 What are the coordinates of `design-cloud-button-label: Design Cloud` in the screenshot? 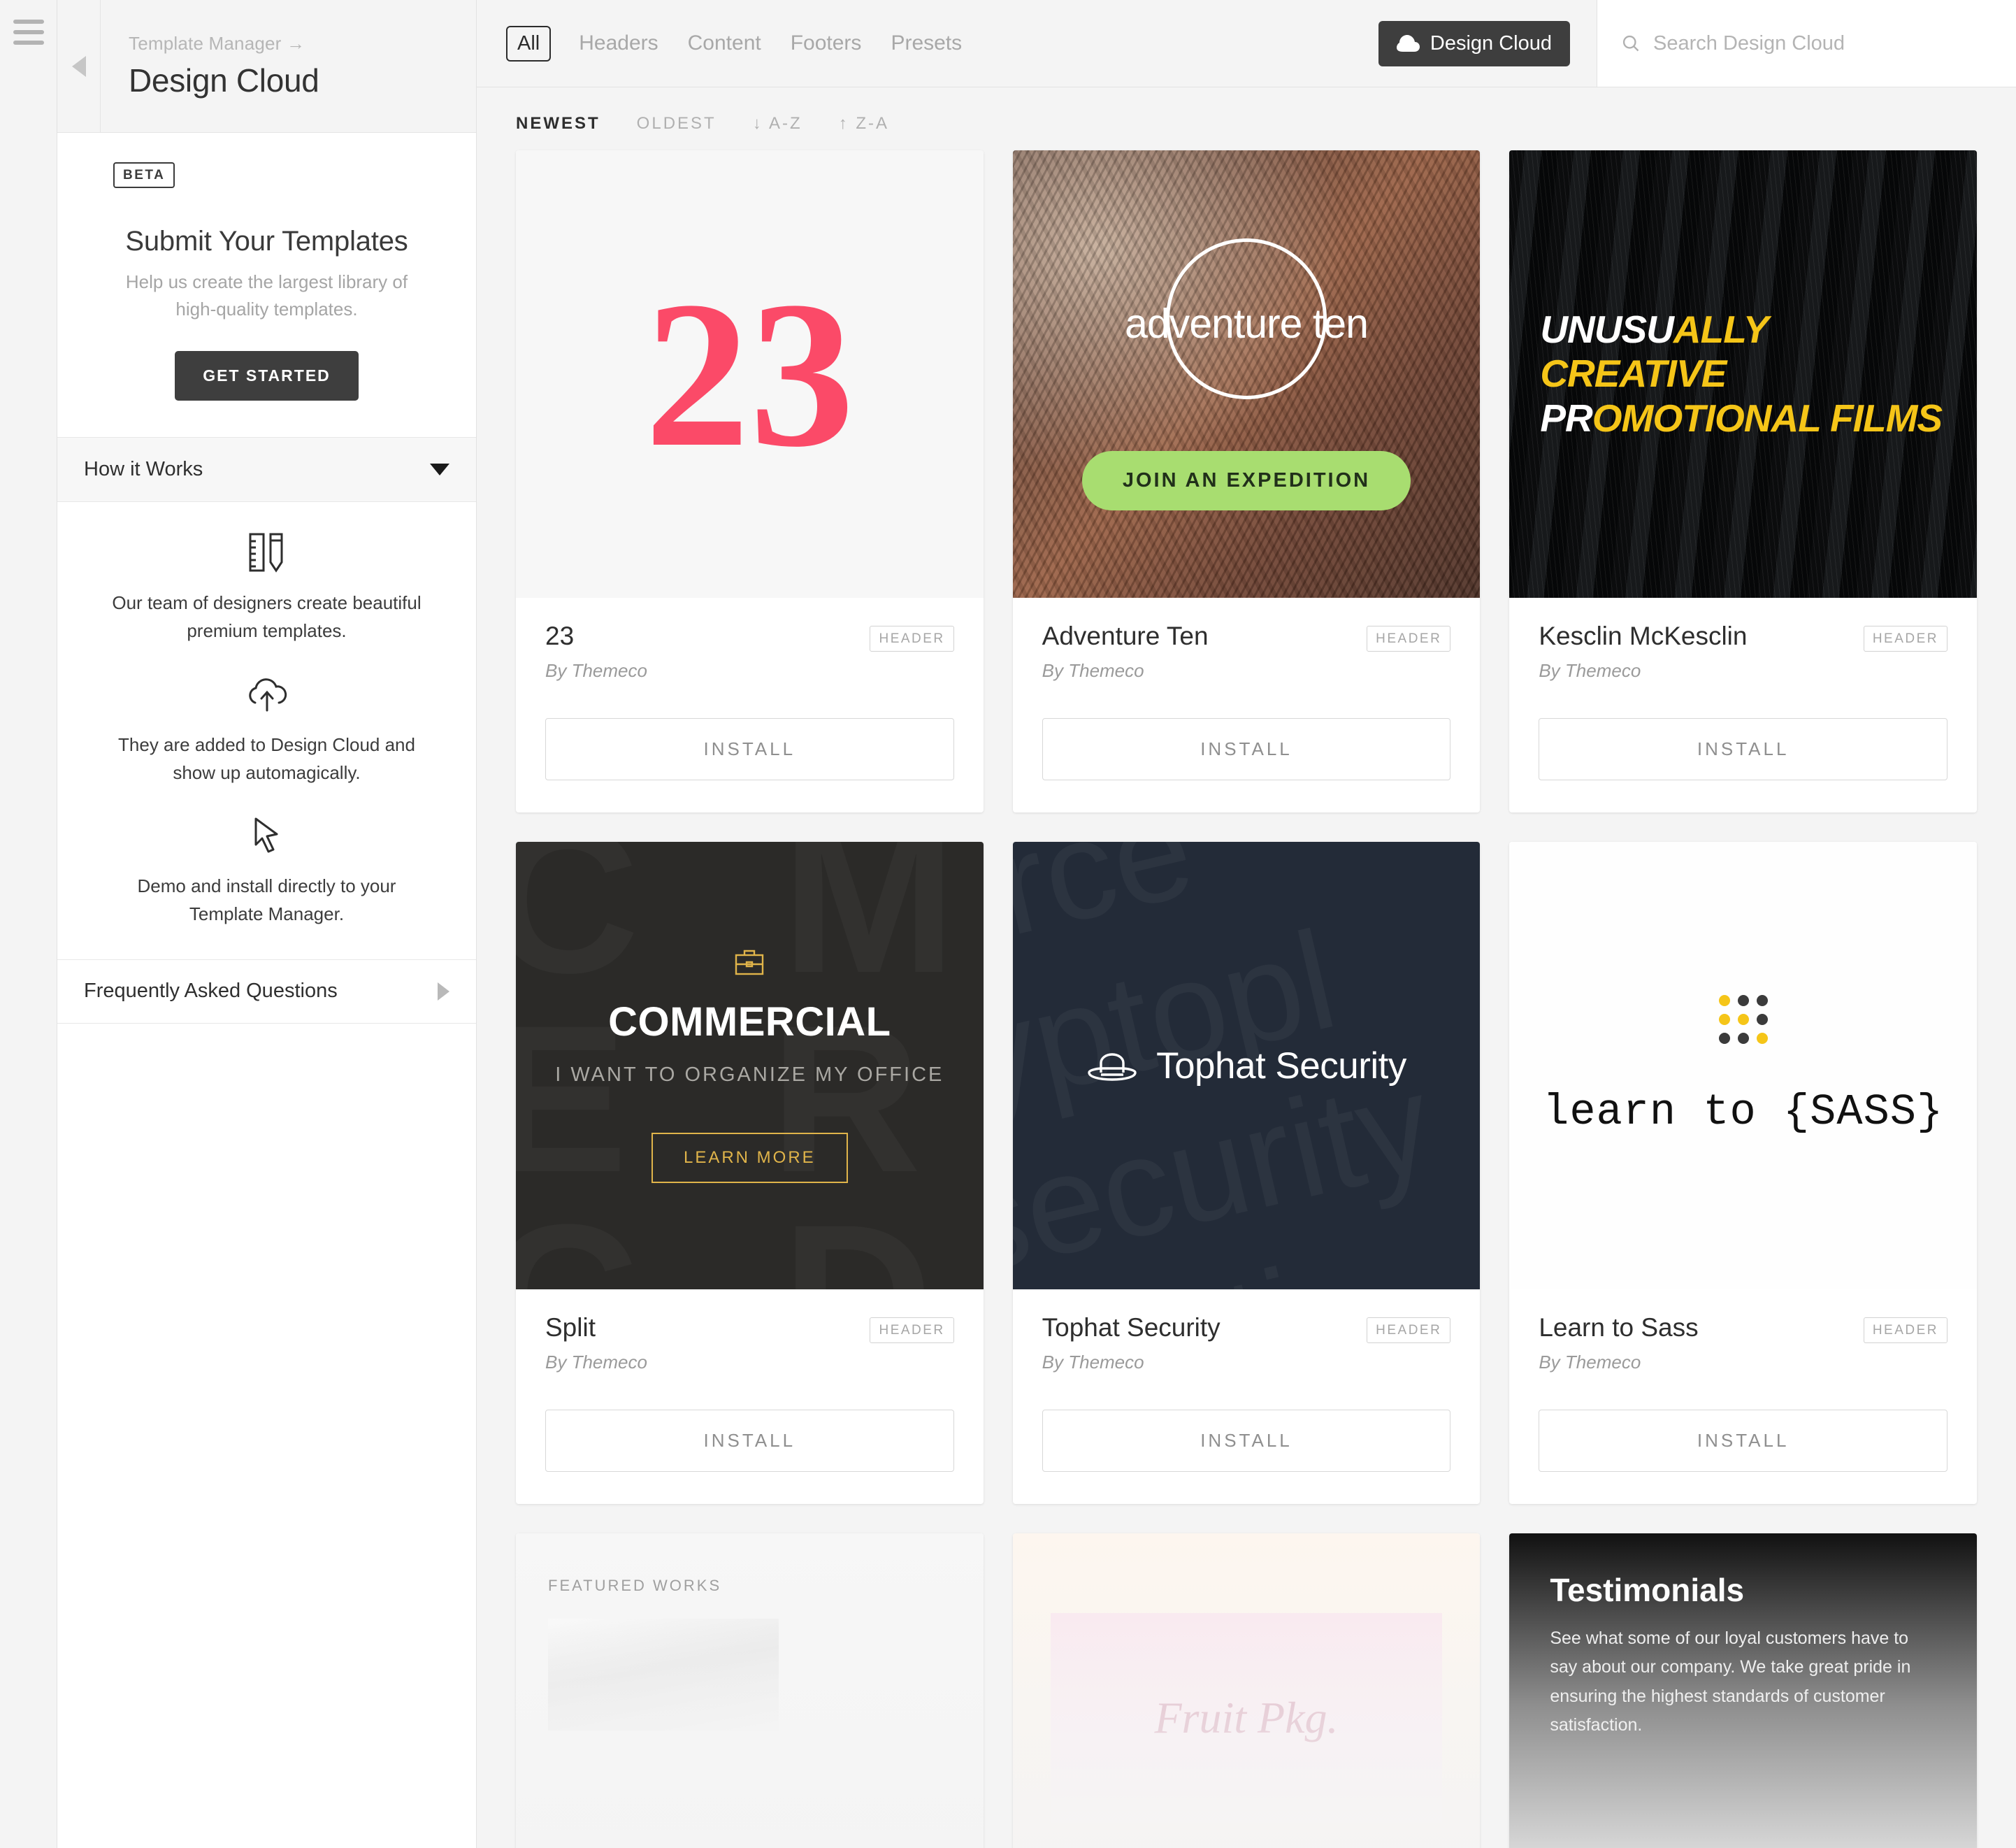 It's located at (1491, 43).